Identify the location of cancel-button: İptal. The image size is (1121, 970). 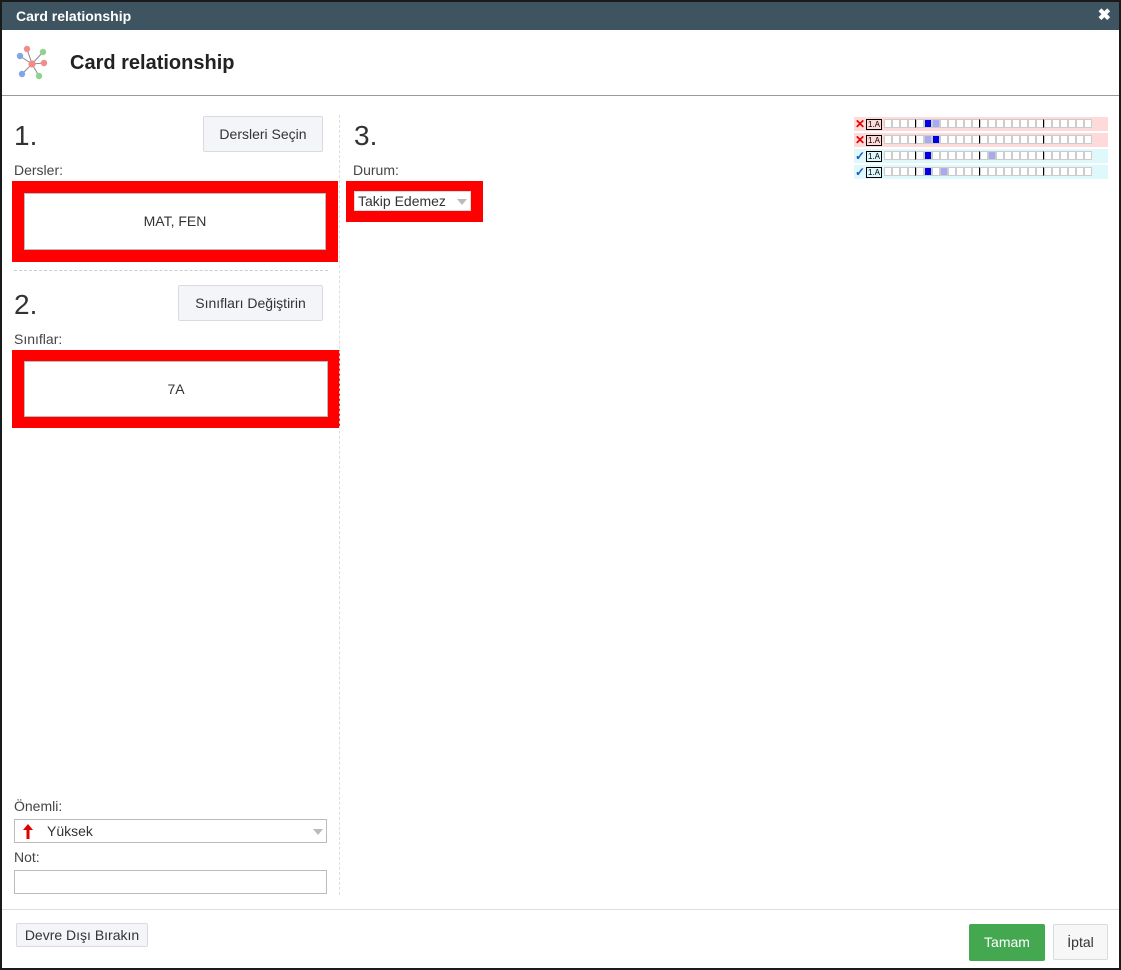
(1080, 942).